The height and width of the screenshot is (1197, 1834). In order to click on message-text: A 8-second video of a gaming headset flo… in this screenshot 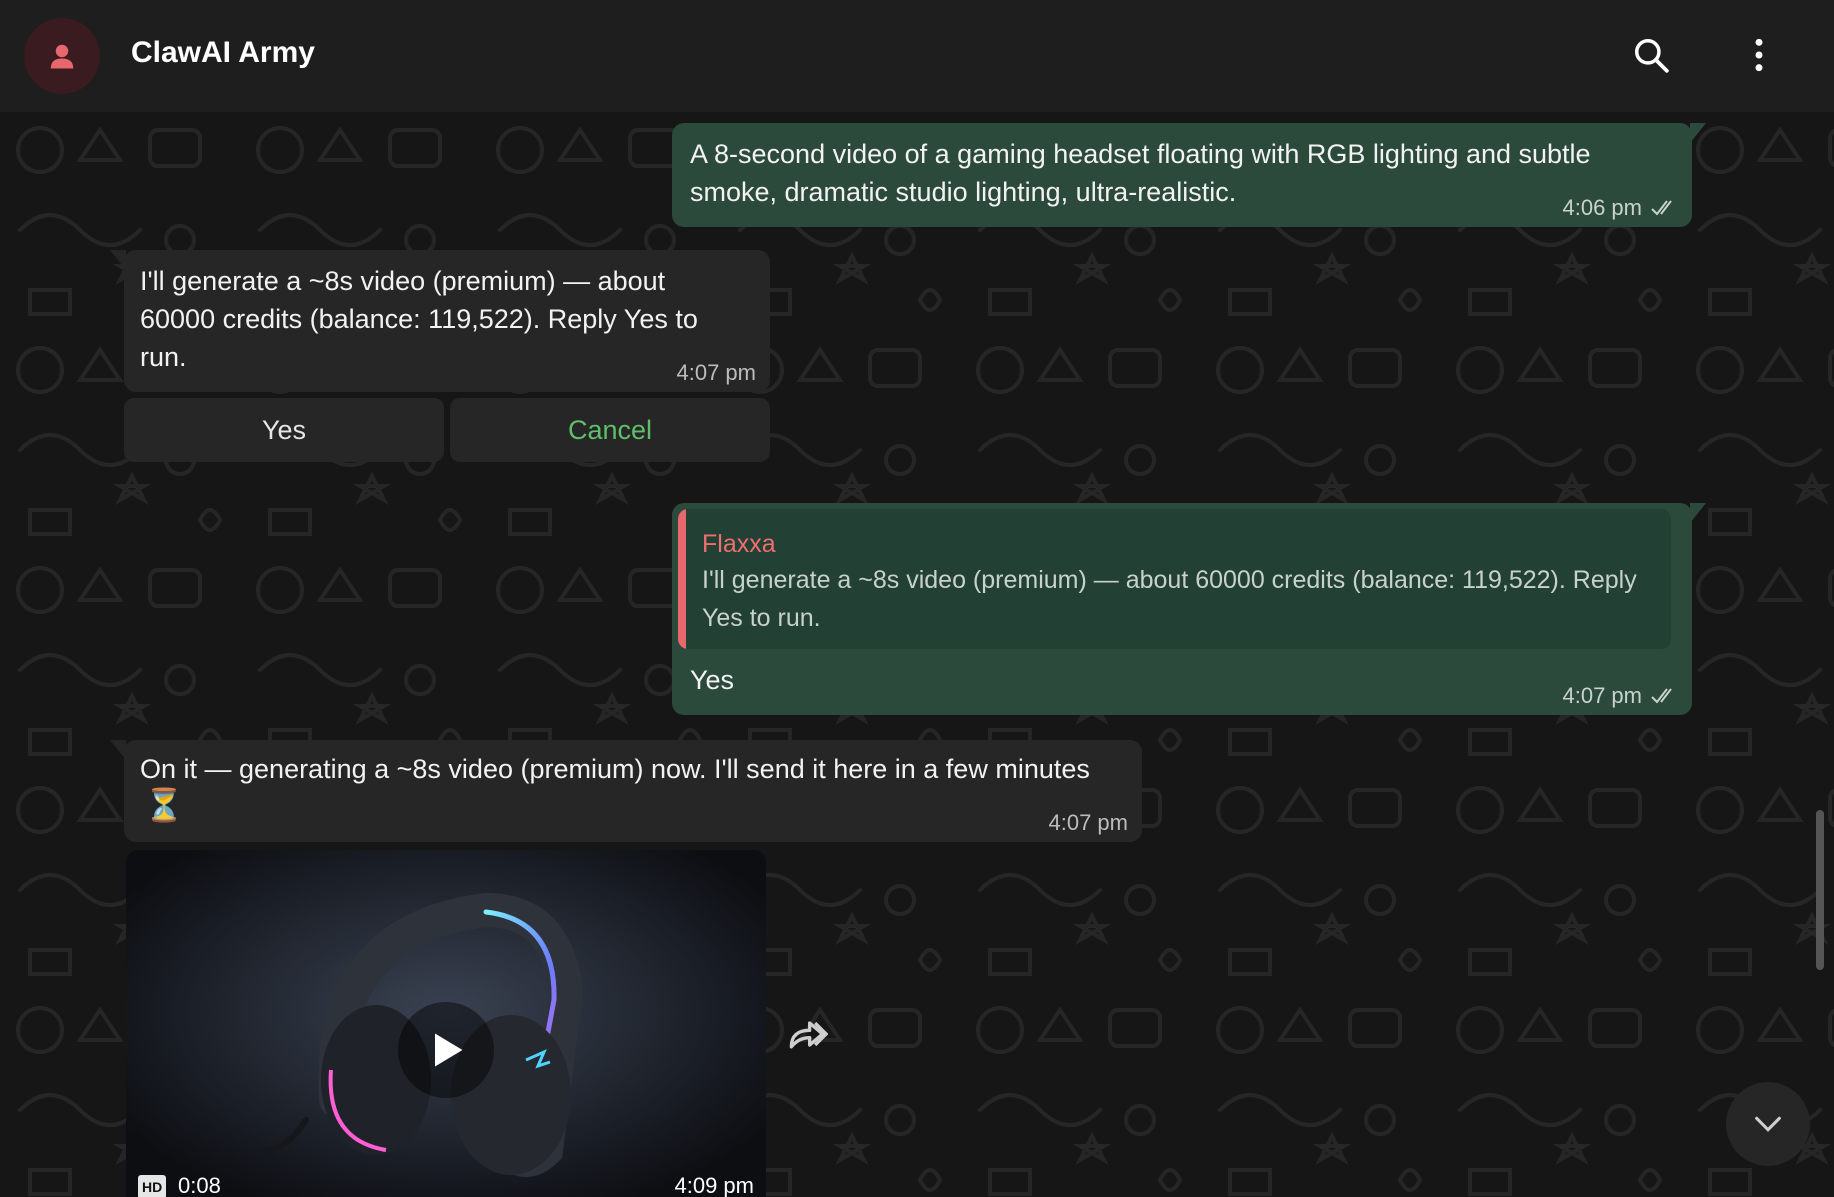, I will do `click(1140, 173)`.